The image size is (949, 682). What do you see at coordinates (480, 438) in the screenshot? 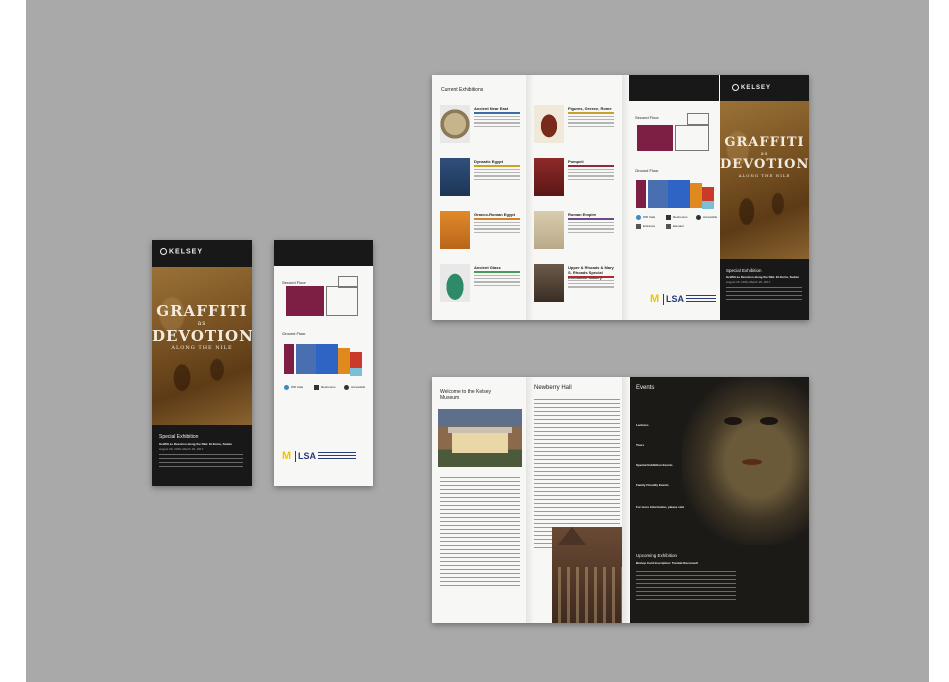
I see `museum-building-photo` at bounding box center [480, 438].